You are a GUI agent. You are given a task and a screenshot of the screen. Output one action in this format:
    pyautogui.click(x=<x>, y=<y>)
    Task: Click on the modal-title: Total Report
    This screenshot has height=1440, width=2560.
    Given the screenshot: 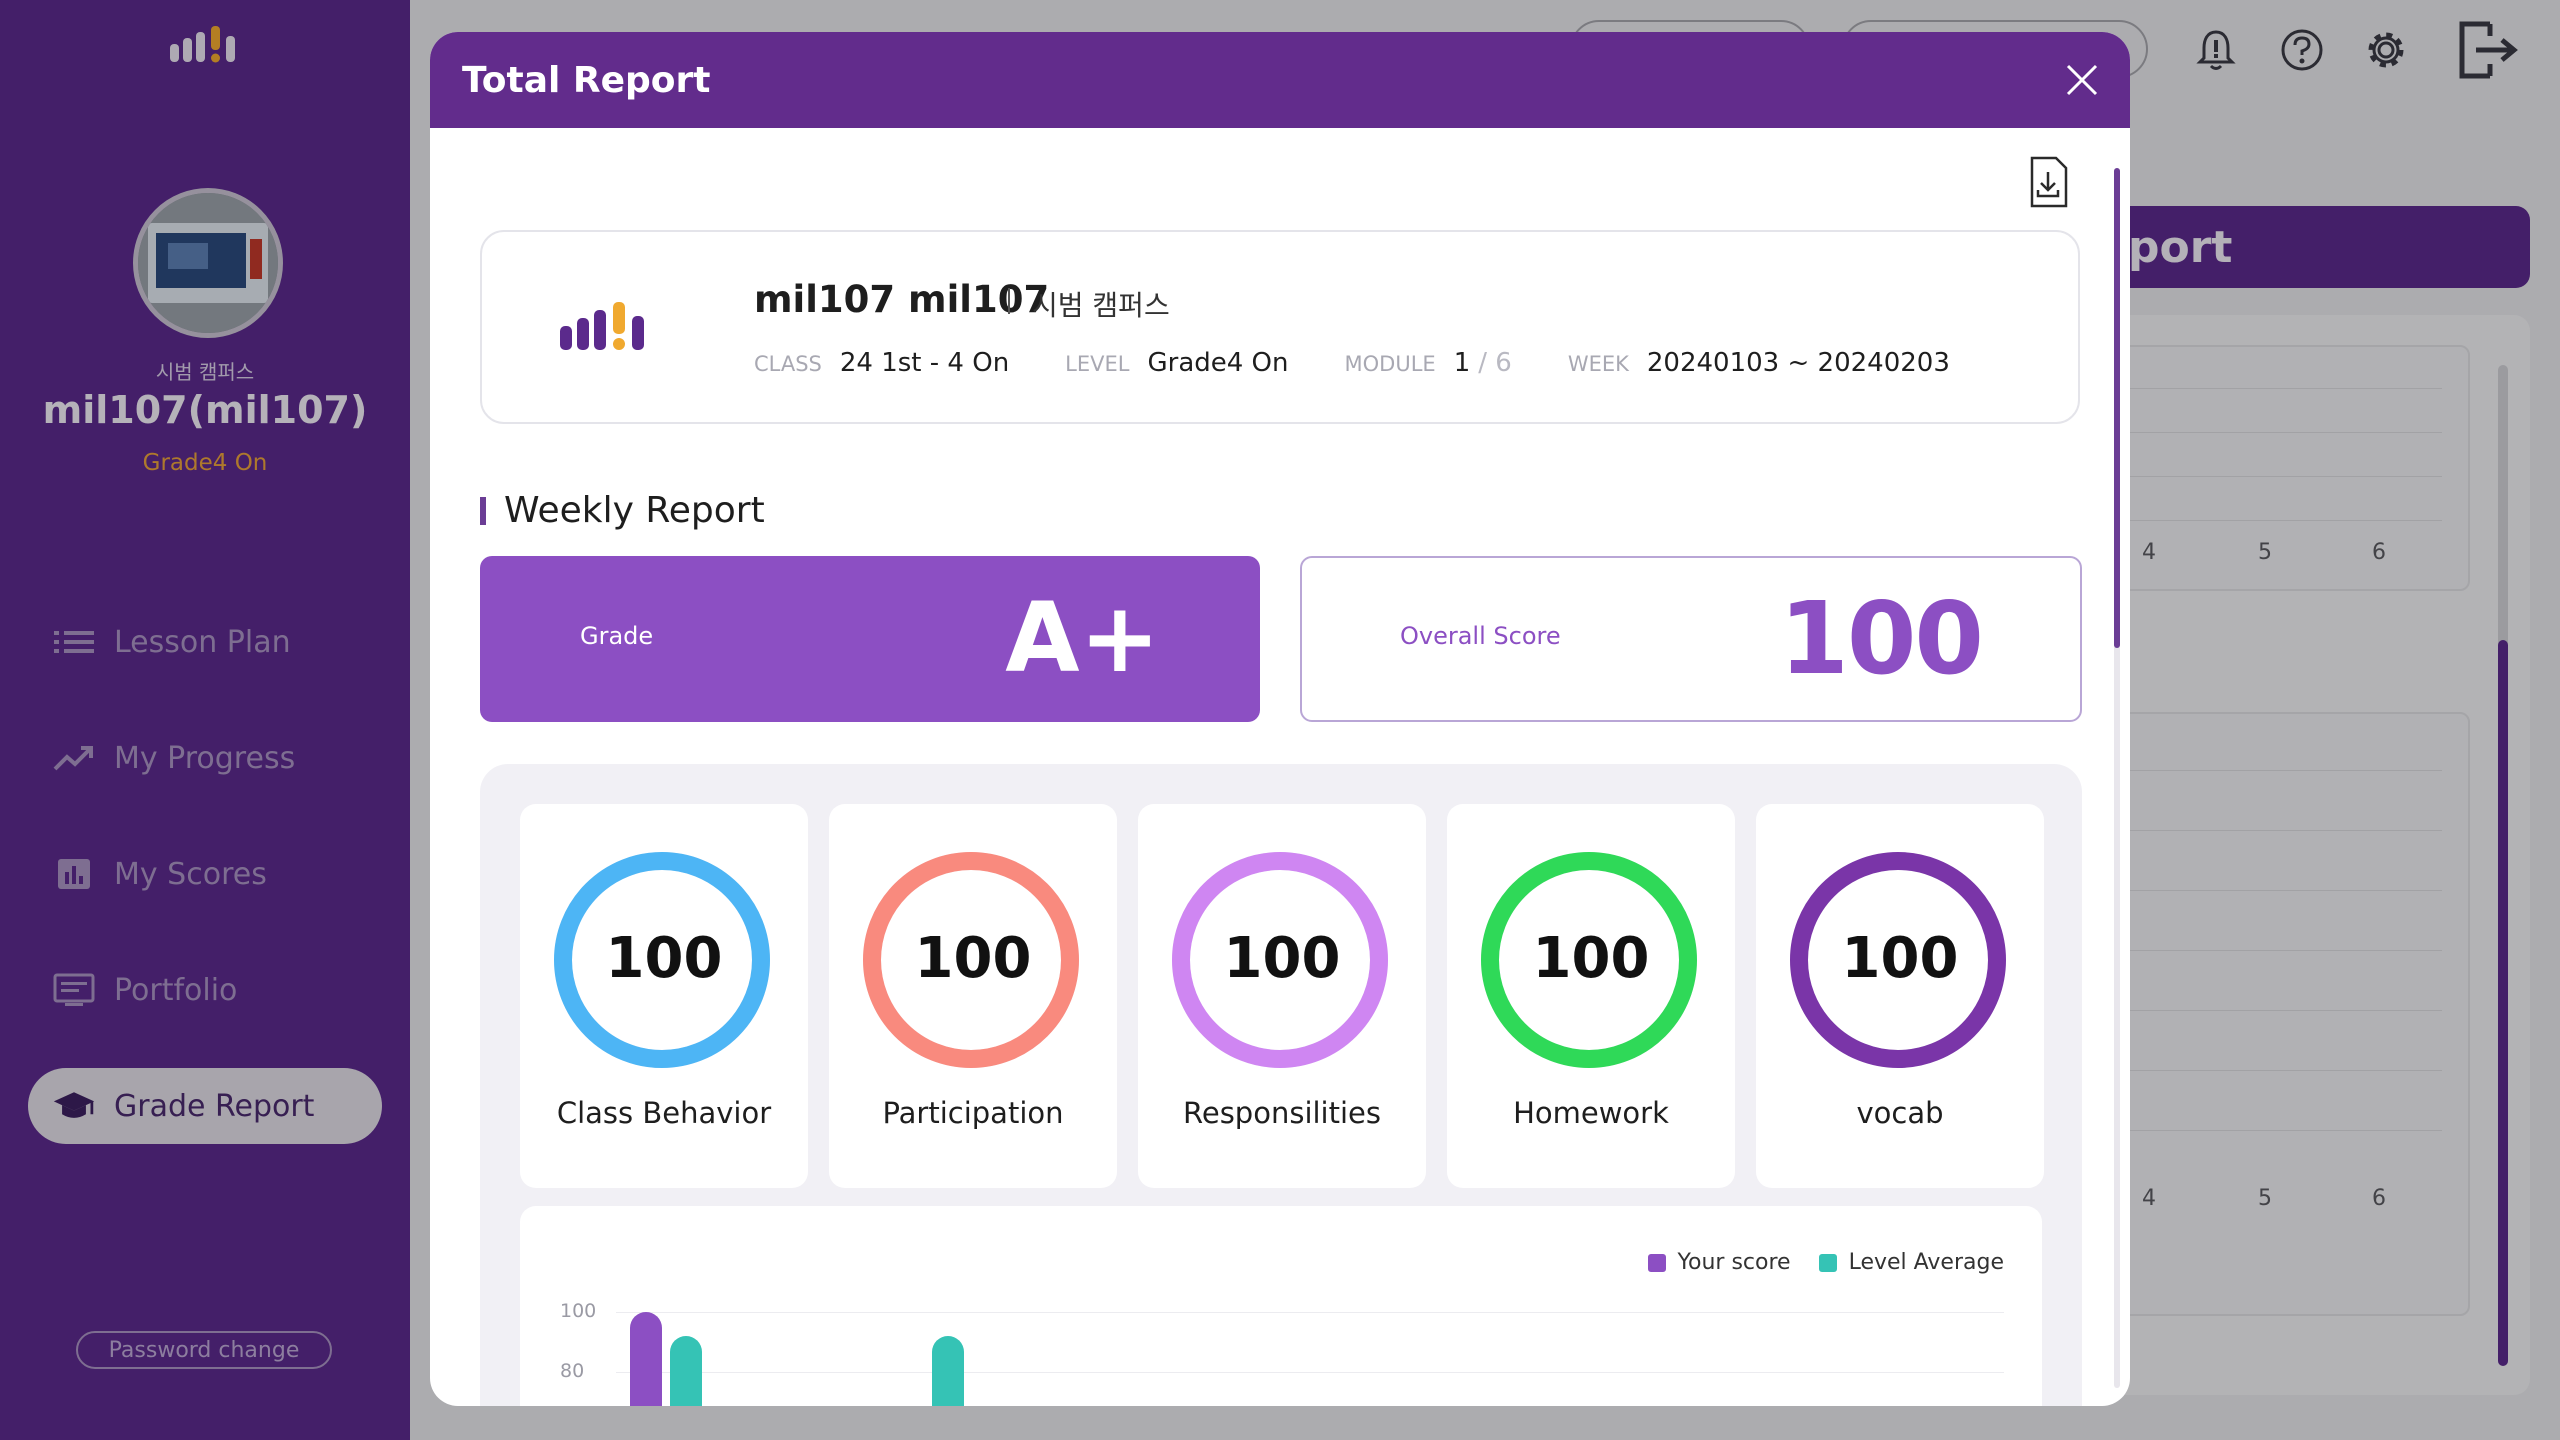 What is the action you would take?
    pyautogui.click(x=586, y=80)
    